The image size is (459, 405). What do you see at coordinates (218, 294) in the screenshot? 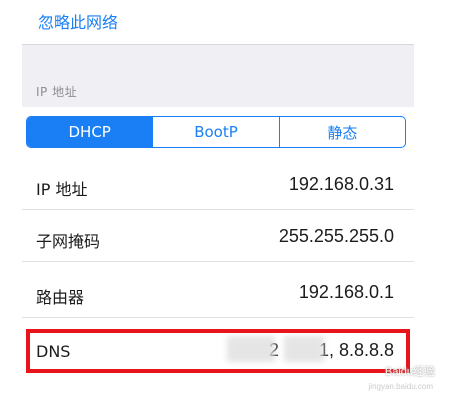
I see `row-router: 路由器 192.168.0.1` at bounding box center [218, 294].